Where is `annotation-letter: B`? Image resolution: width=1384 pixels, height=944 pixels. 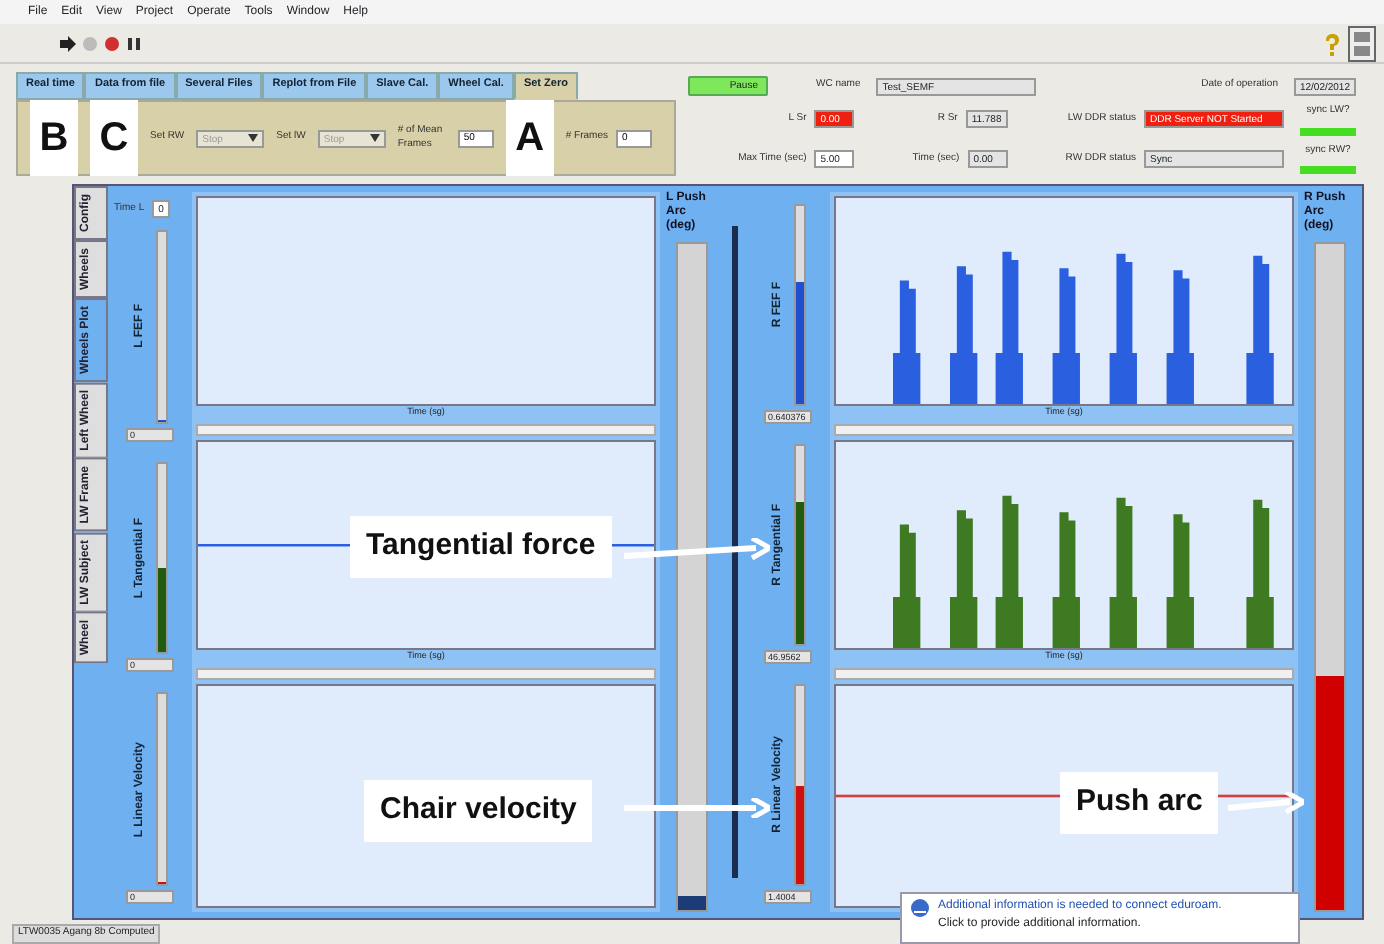
annotation-letter: B is located at coordinates (54, 138).